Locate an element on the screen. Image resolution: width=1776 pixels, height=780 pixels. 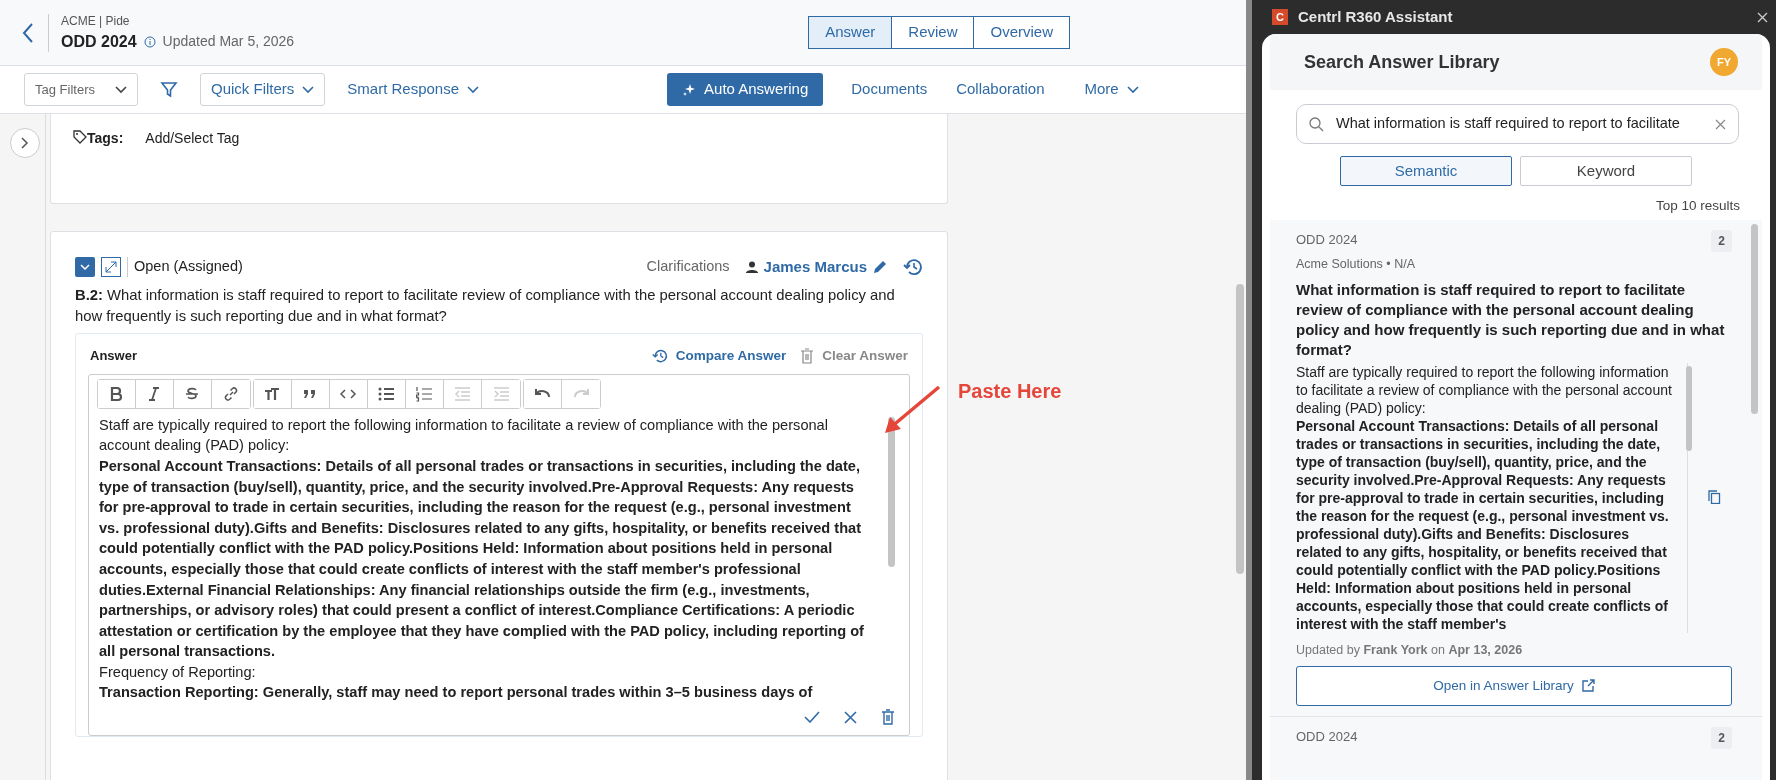
expand-icon is located at coordinates (111, 267).